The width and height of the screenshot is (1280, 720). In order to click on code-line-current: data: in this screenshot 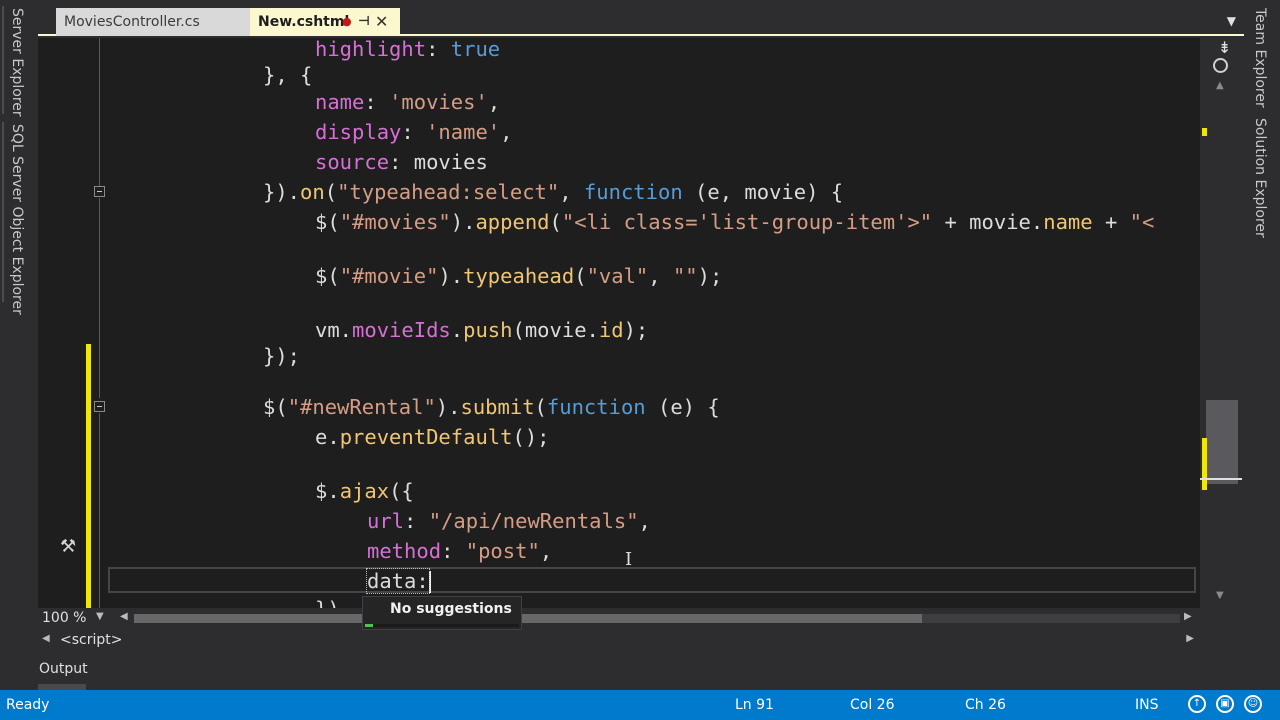, I will do `click(398, 581)`.